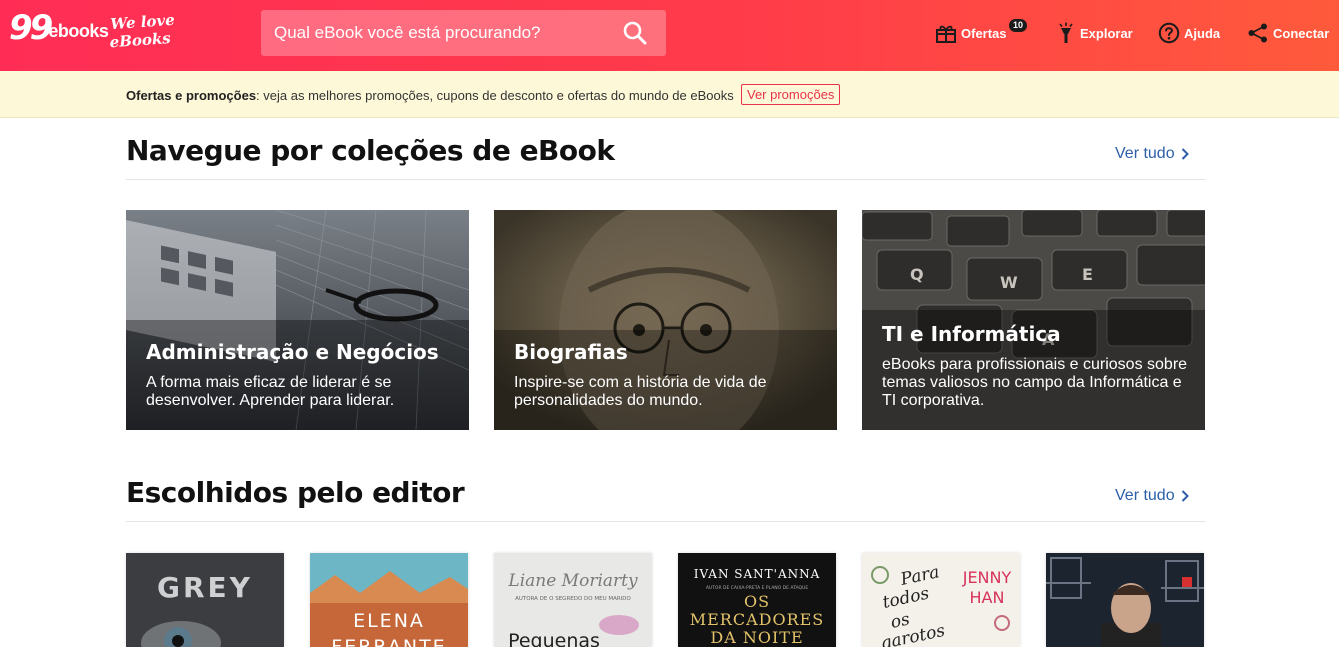 The height and width of the screenshot is (647, 1339). What do you see at coordinates (1087, 274) in the screenshot?
I see `key-e-label: E` at bounding box center [1087, 274].